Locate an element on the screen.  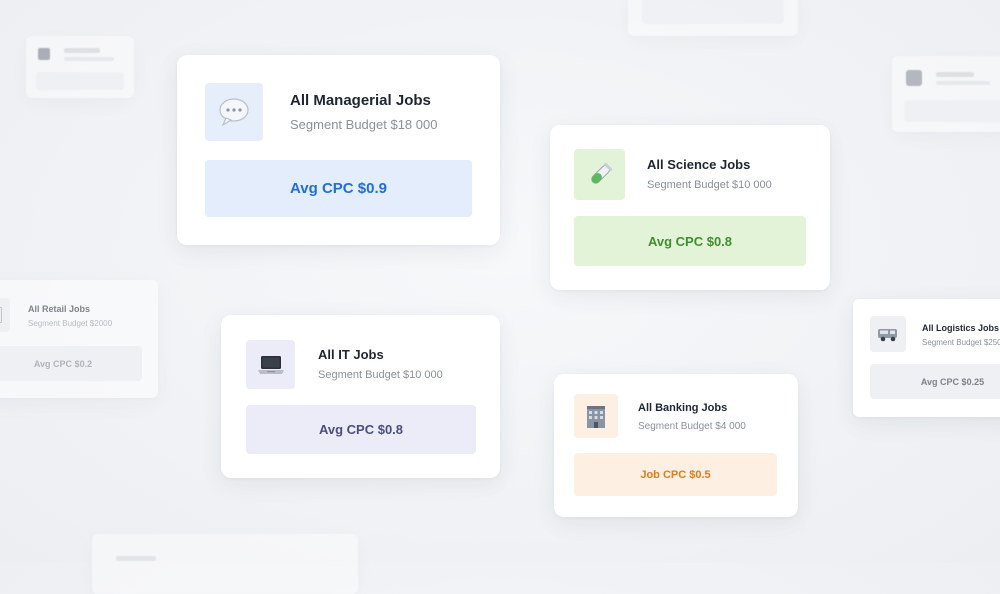
cpc-button: Job CPC $0.5 is located at coordinates (675, 474).